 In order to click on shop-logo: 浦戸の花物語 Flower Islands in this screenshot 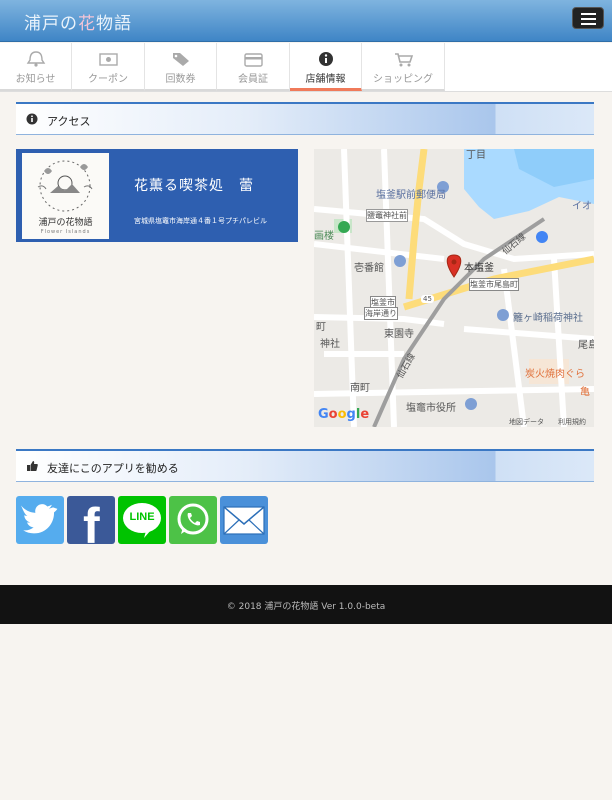, I will do `click(65, 196)`.